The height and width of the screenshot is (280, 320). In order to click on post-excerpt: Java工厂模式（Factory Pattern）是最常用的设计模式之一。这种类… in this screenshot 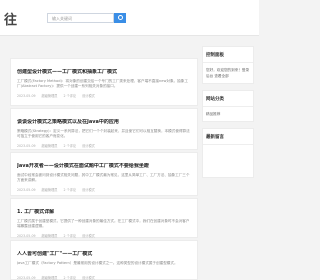, I will do `click(97, 263)`.